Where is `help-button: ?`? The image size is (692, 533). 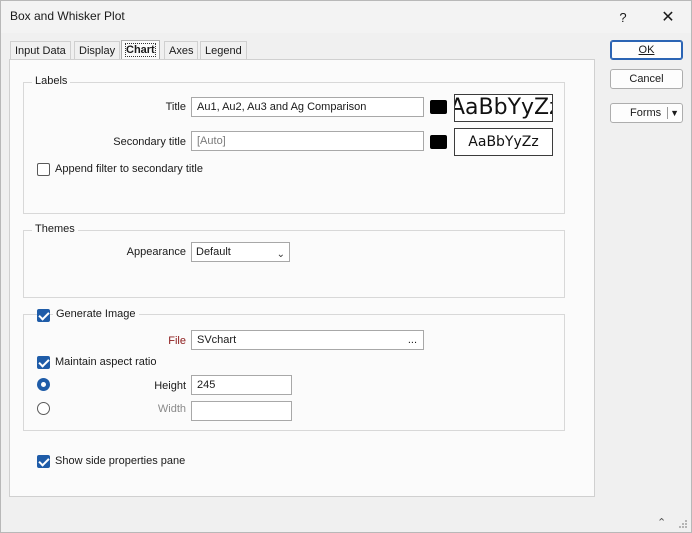
help-button: ? is located at coordinates (623, 17).